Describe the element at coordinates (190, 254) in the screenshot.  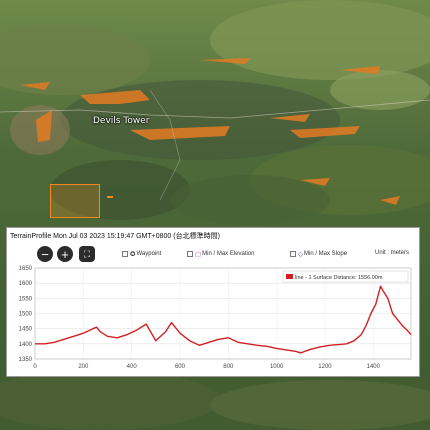
I see `min-max-elevation-checkbox` at that location.